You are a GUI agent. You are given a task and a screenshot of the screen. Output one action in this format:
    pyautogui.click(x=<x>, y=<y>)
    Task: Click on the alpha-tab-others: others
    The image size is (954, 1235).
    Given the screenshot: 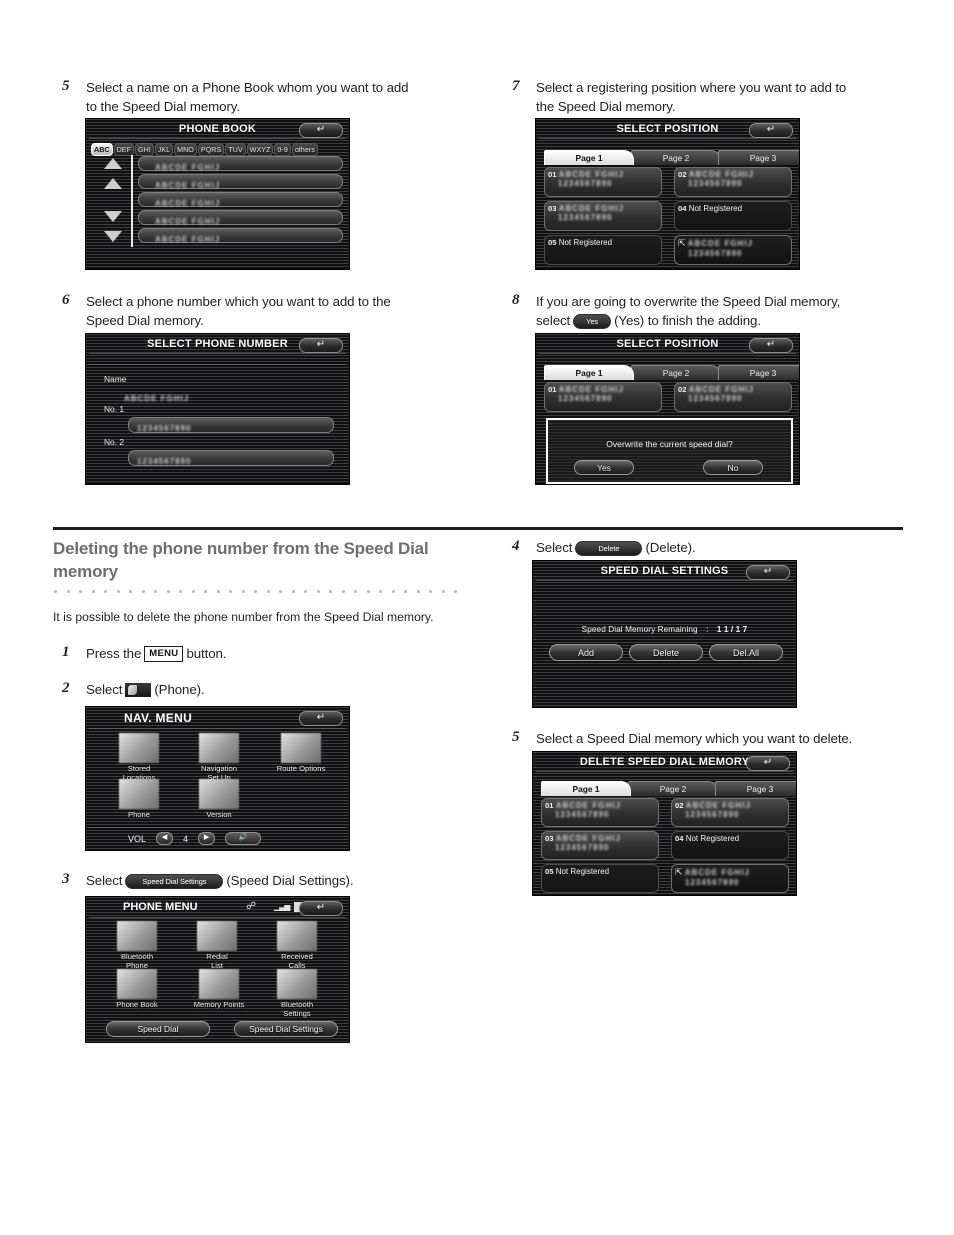 What is the action you would take?
    pyautogui.click(x=304, y=149)
    